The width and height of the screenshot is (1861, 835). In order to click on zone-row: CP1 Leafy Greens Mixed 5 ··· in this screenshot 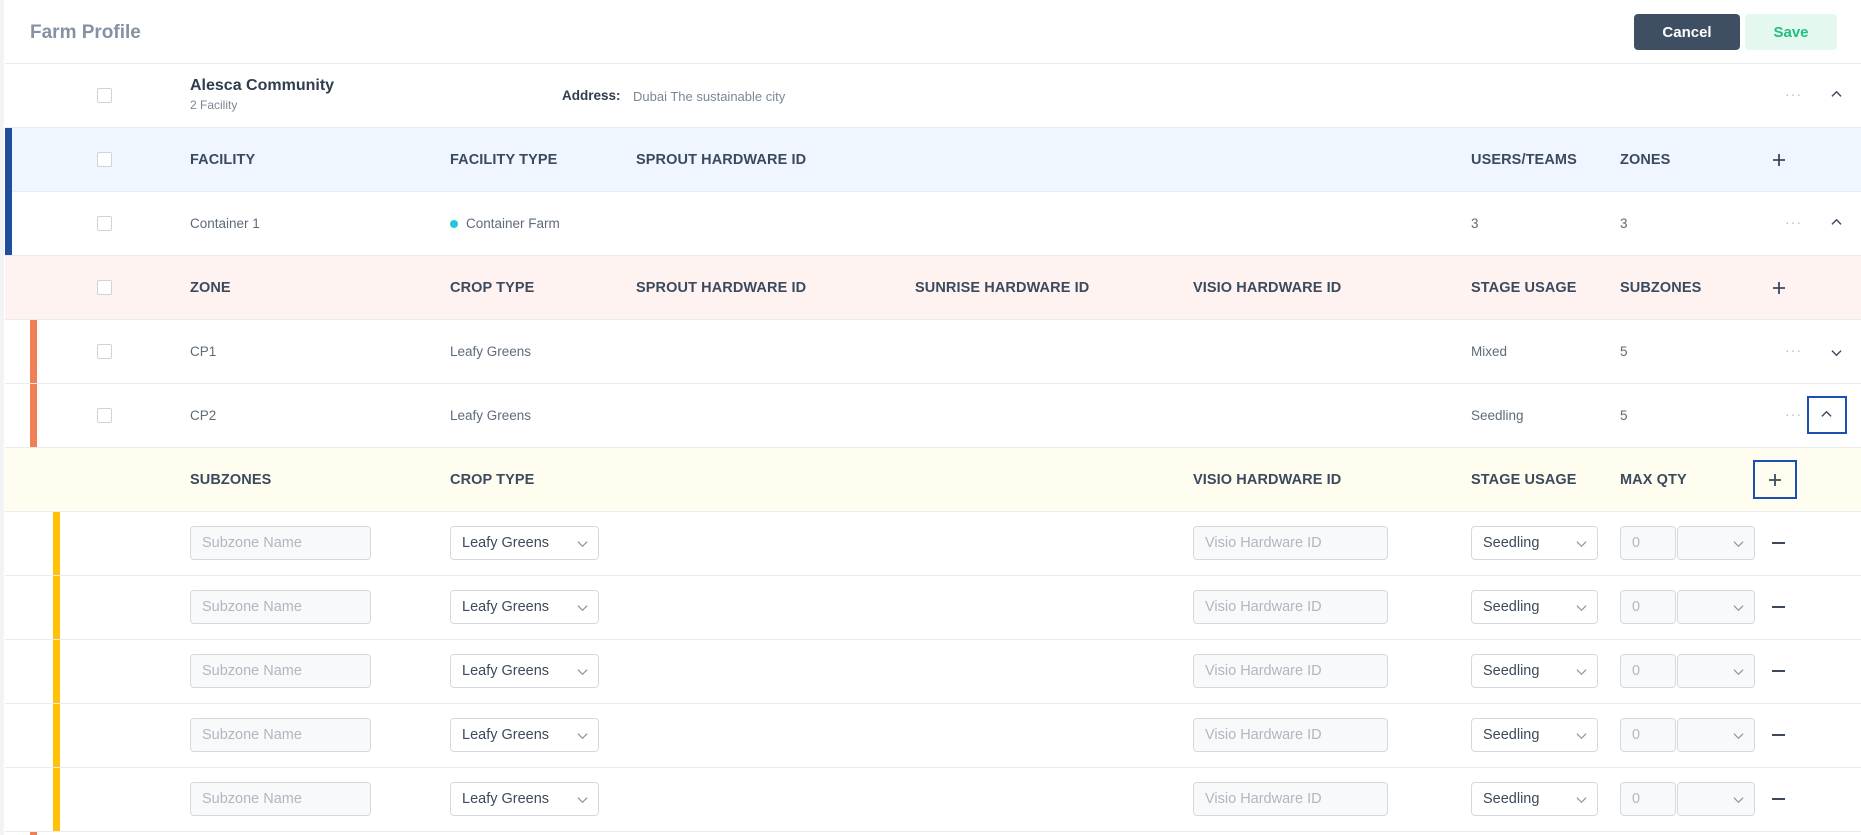, I will do `click(933, 352)`.